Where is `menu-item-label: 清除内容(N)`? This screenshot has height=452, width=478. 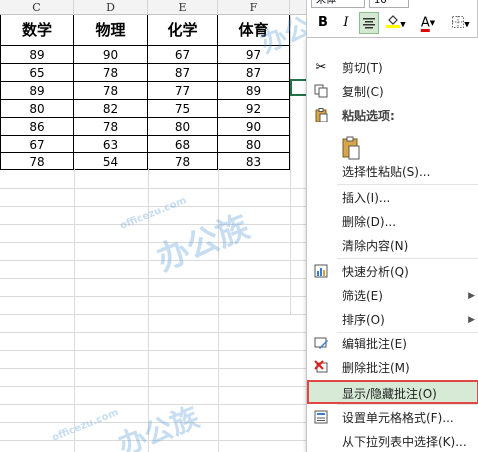 menu-item-label: 清除内容(N) is located at coordinates (375, 246).